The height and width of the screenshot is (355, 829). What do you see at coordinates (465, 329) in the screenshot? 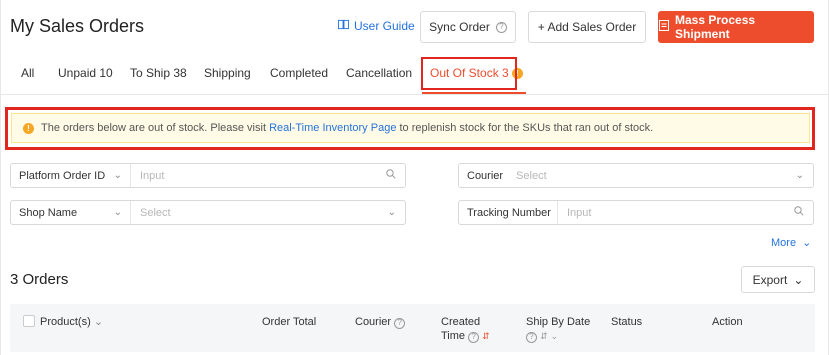
I see `column-created-time: Created Time ? ⇵` at bounding box center [465, 329].